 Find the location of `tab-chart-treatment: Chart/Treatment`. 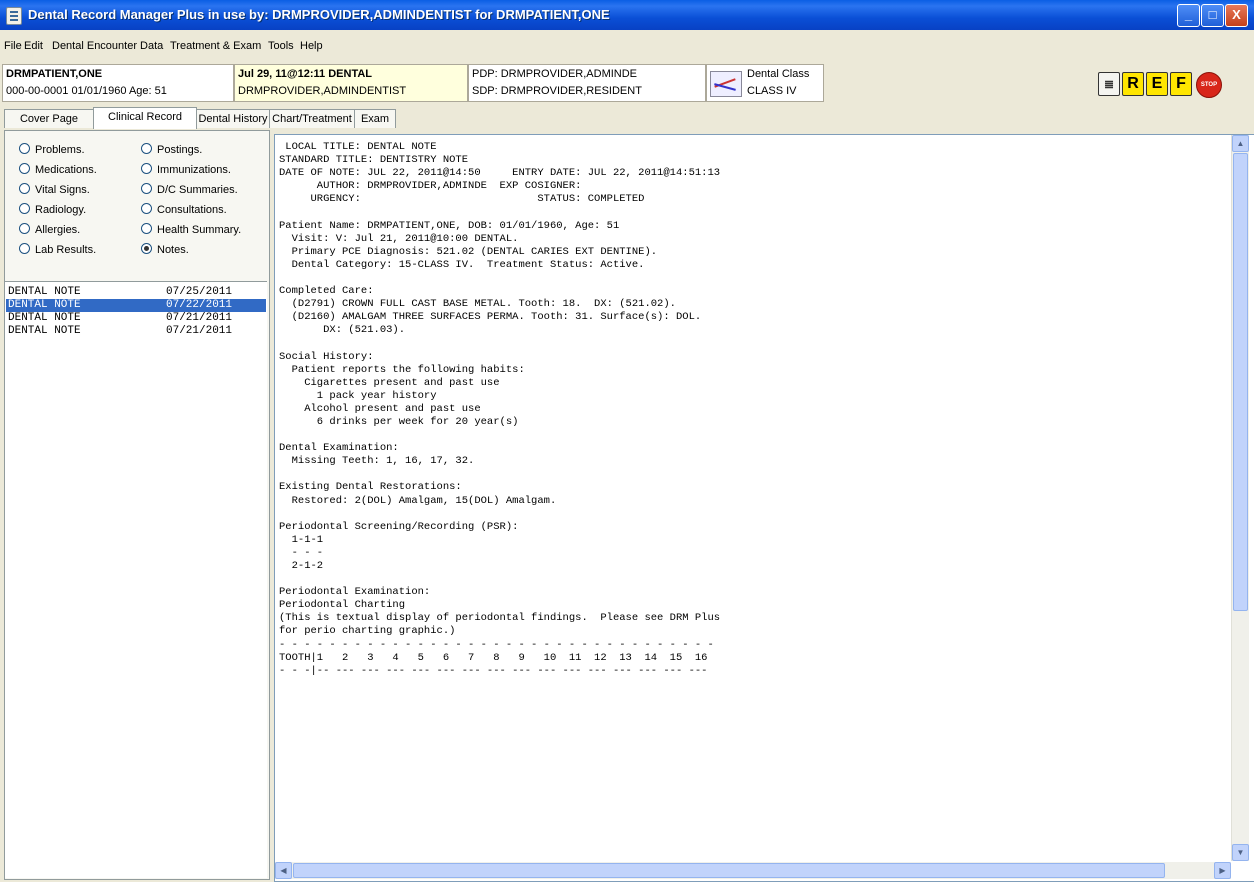

tab-chart-treatment: Chart/Treatment is located at coordinates (312, 118).